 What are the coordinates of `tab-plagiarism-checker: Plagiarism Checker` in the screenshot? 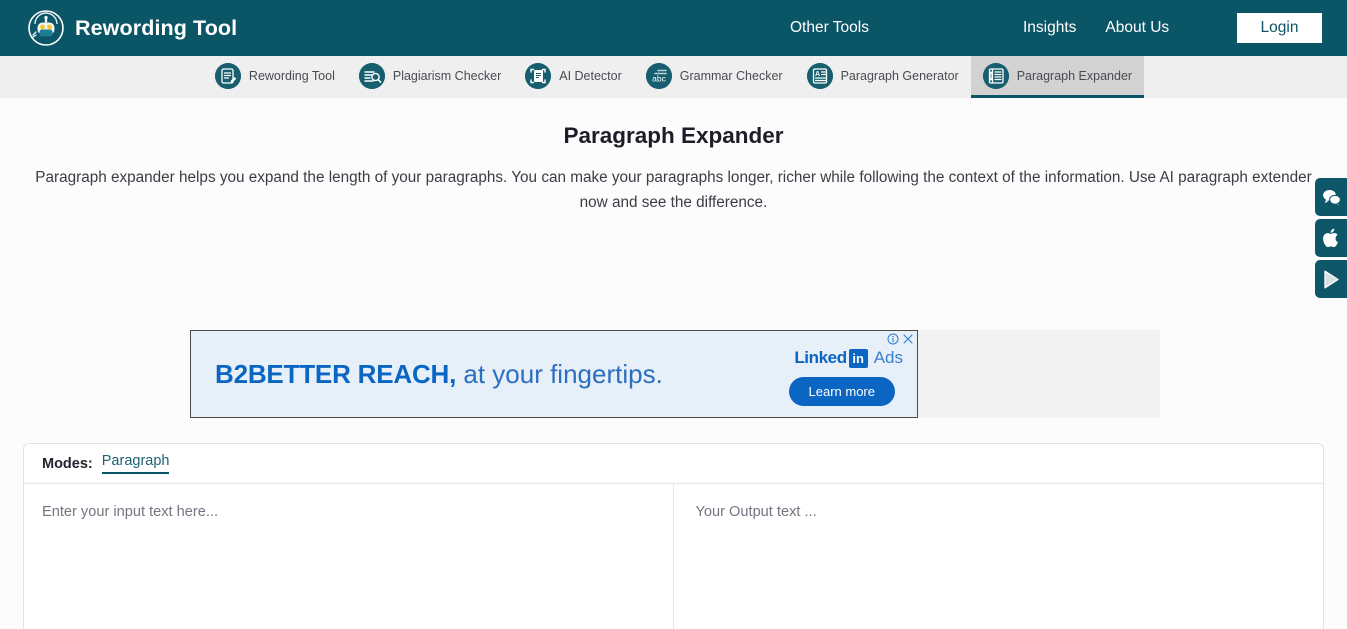 It's located at (430, 77).